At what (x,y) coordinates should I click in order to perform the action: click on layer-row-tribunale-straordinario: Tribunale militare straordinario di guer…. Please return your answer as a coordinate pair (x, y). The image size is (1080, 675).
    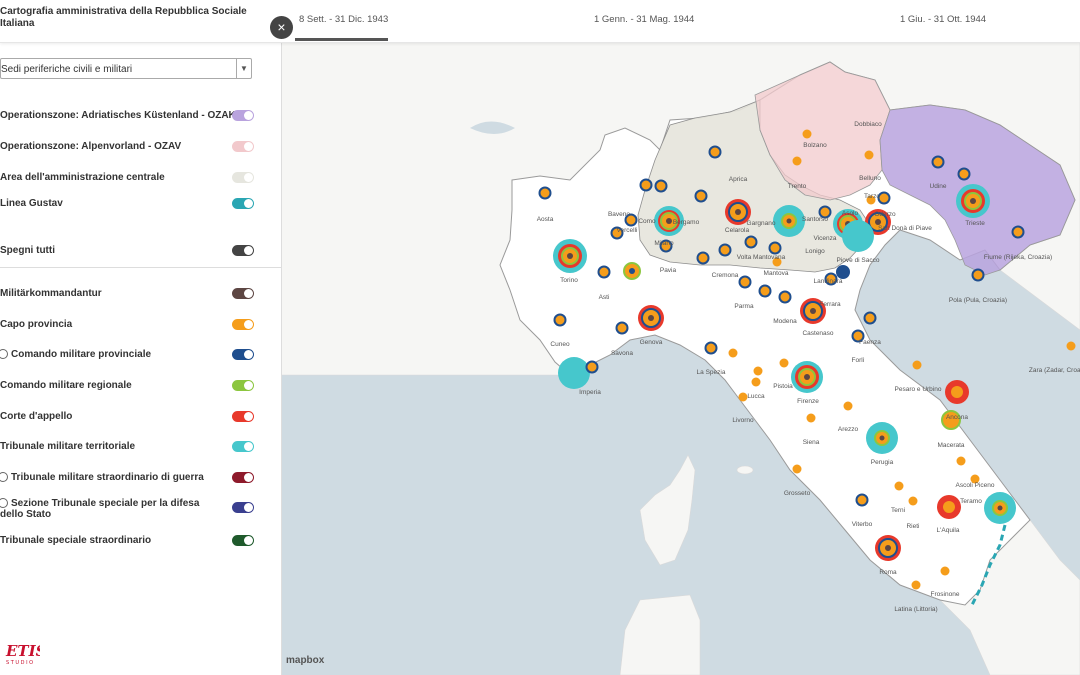
    Looking at the image, I should click on (130, 479).